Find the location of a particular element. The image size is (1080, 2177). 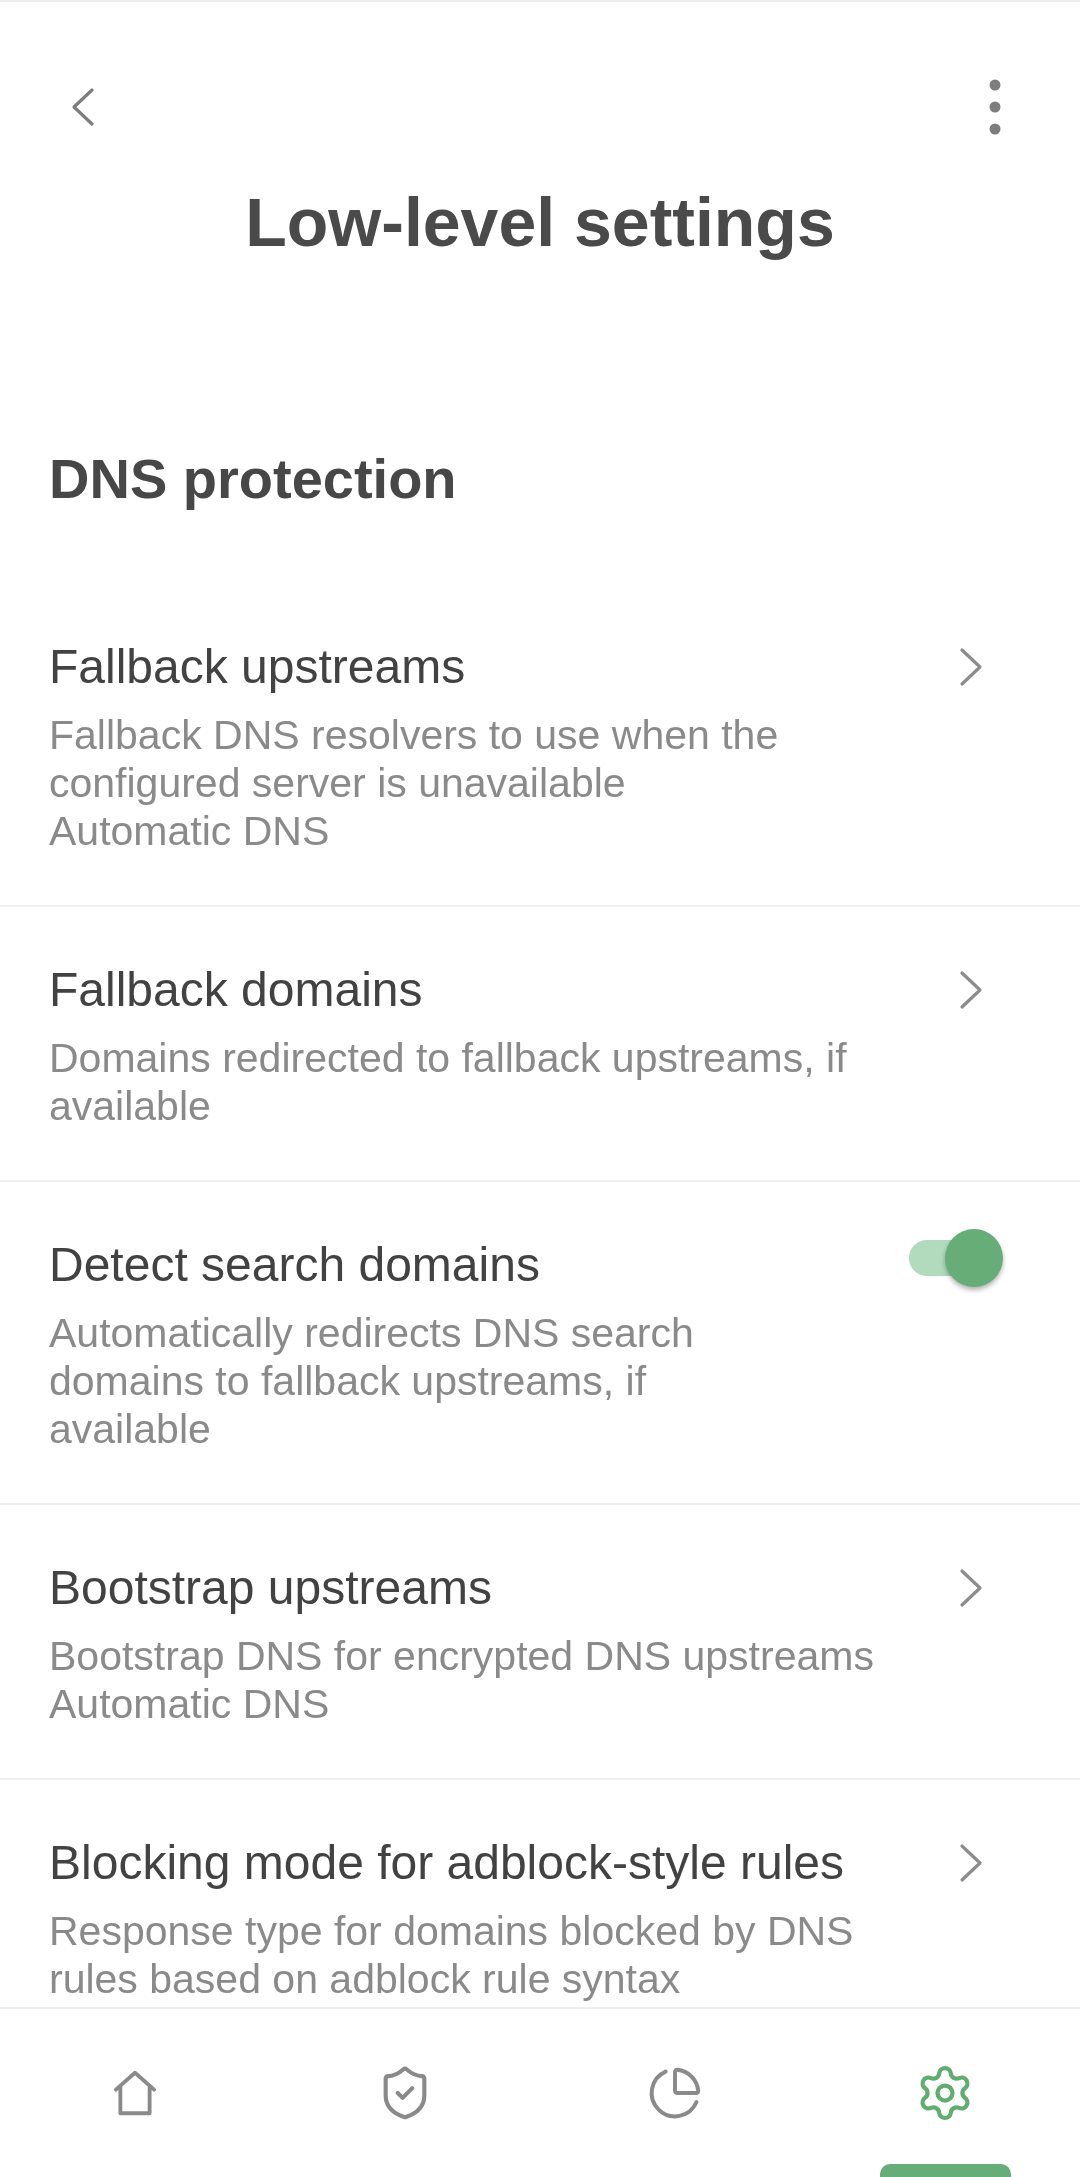

setting-title: Bootstrap upstreams is located at coordinates (271, 1588).